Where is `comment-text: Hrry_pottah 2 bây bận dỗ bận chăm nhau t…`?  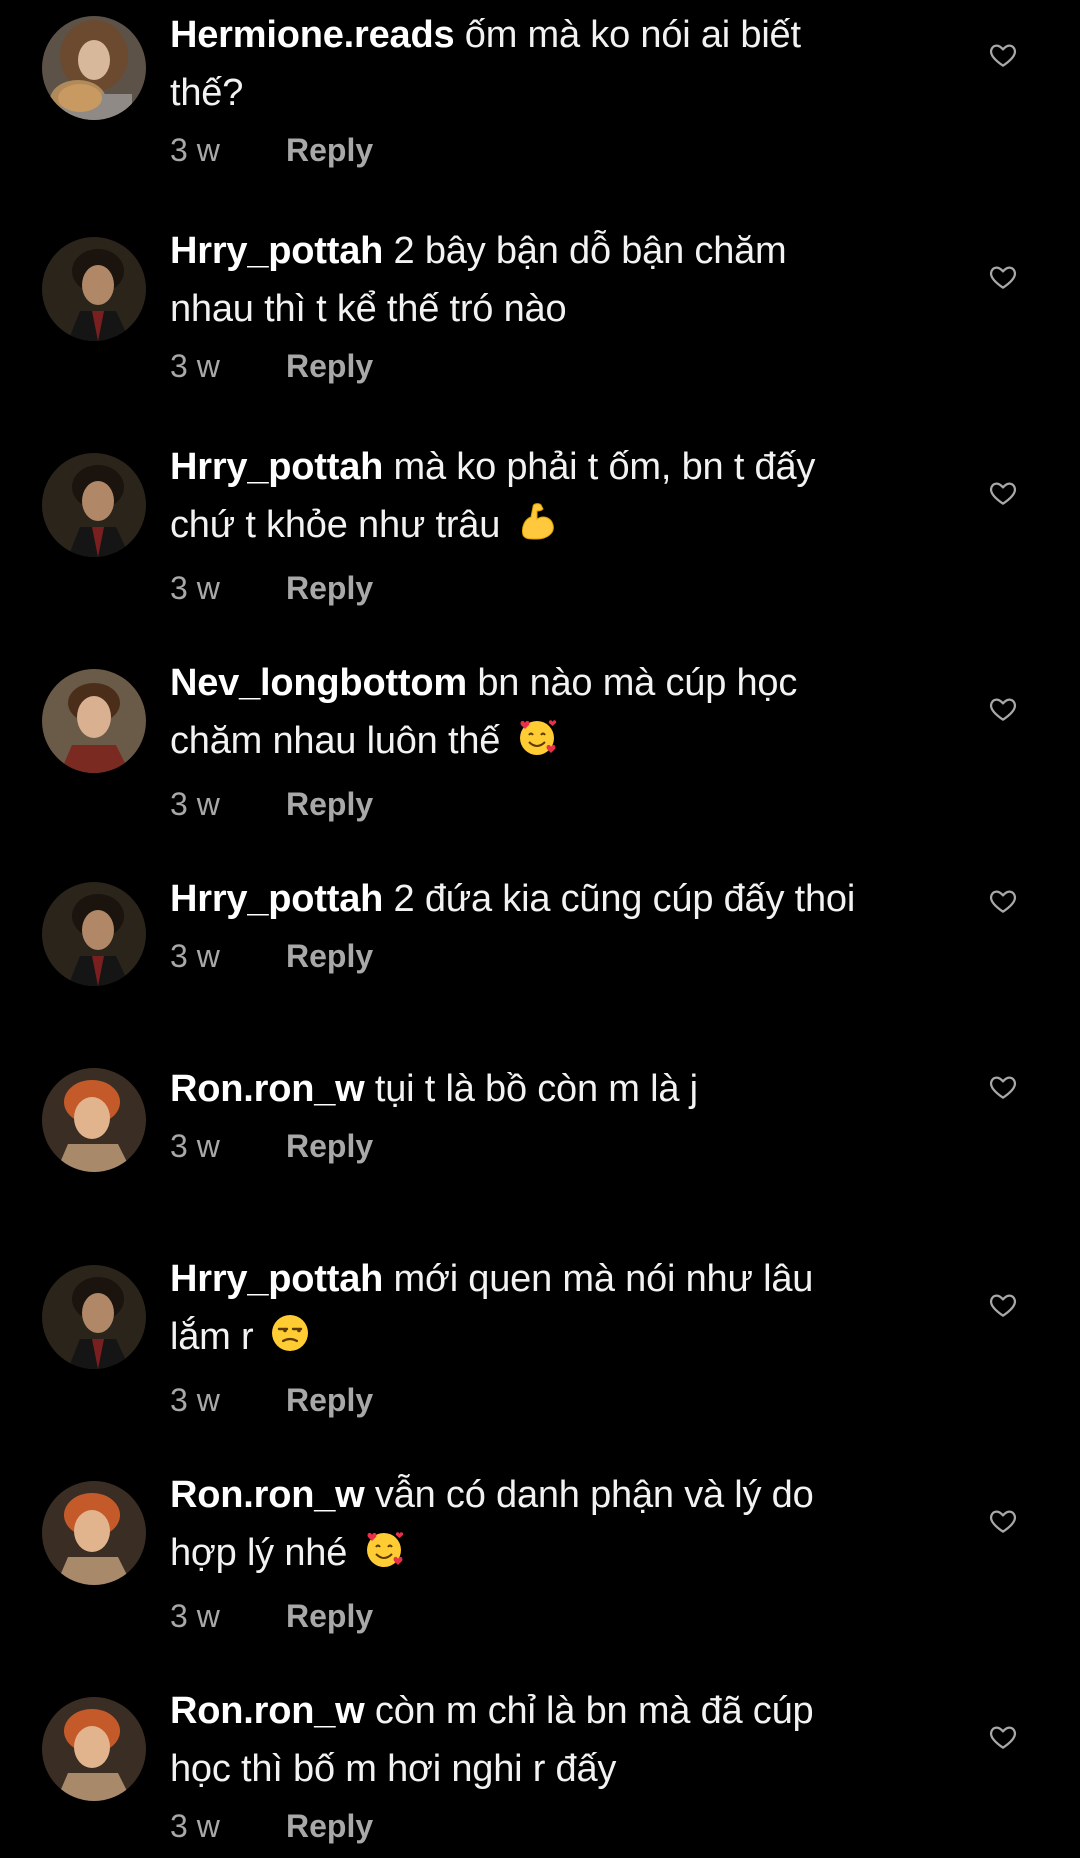
comment-text: Hrry_pottah 2 bây bận dỗ bận chăm nhau t… is located at coordinates (570, 280).